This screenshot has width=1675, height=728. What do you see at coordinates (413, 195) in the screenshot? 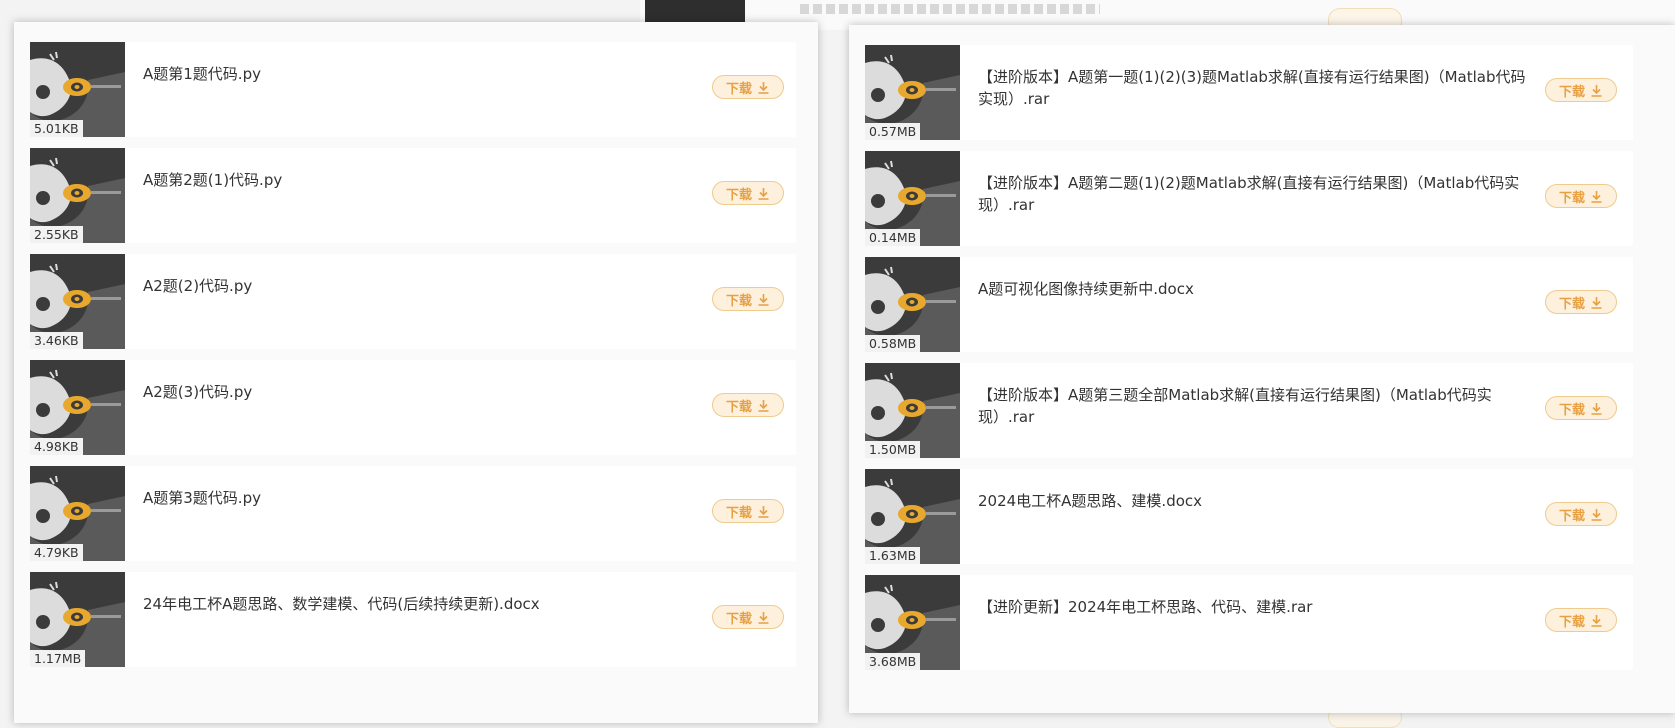
I see `file-row: 2.55KB A题第2题(1)代码.py 下载` at bounding box center [413, 195].